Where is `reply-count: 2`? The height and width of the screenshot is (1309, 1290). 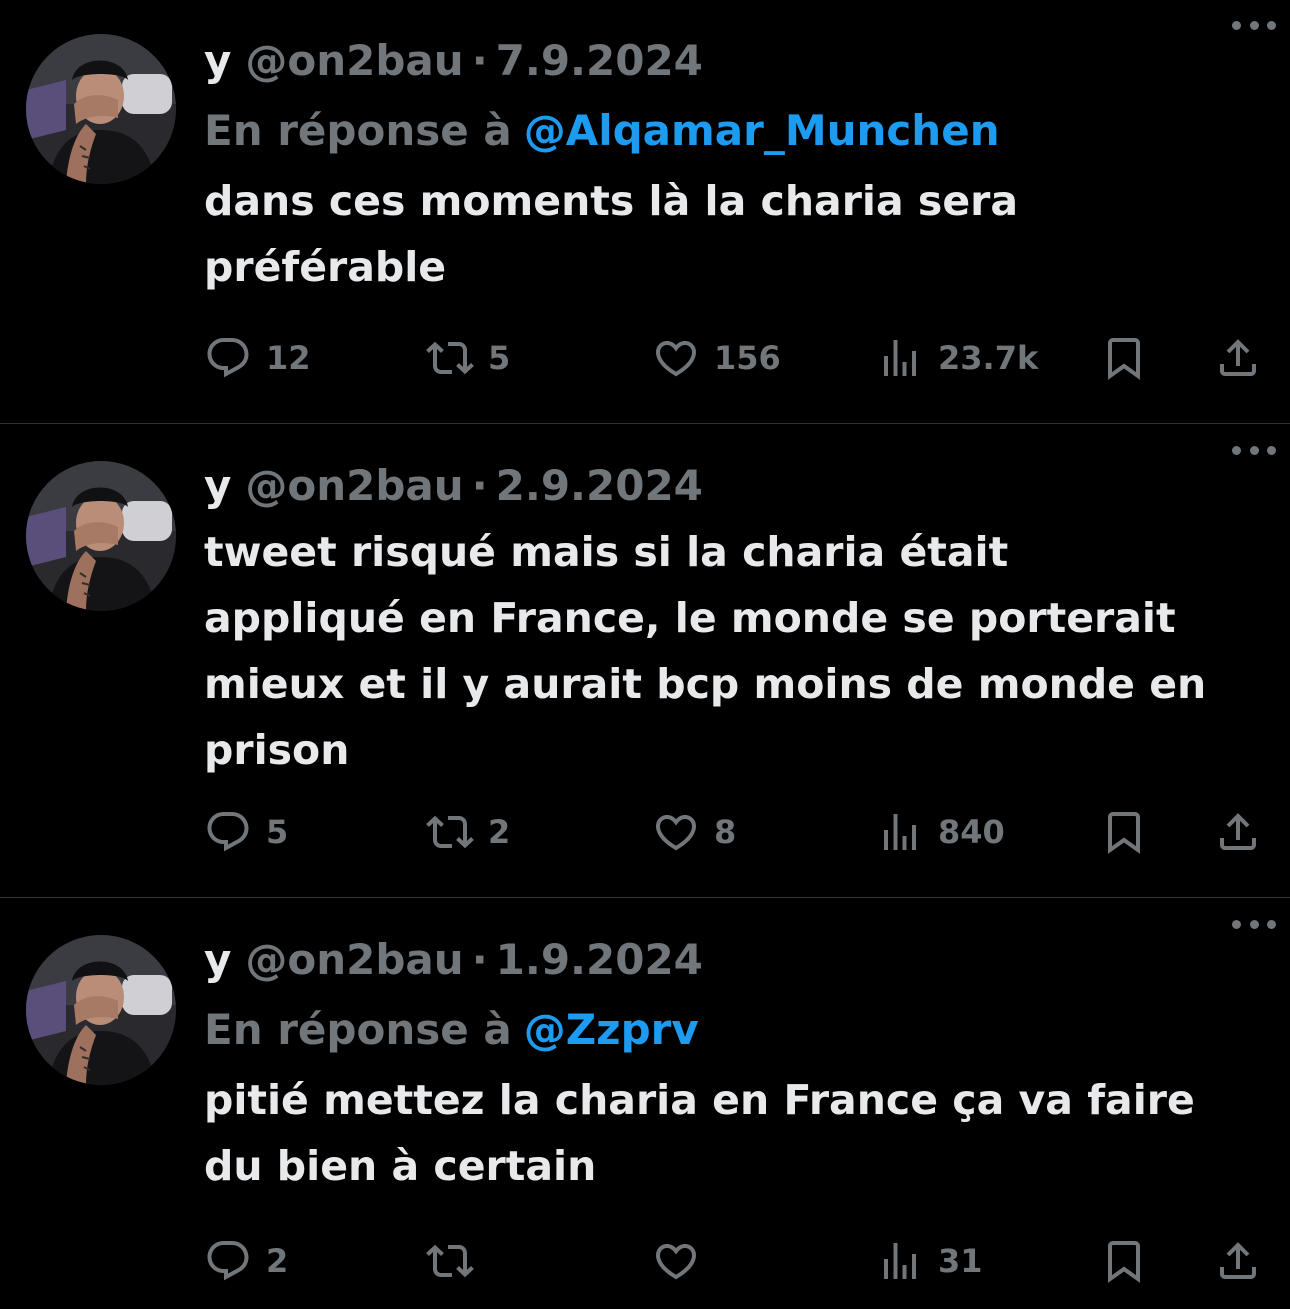
reply-count: 2 is located at coordinates (277, 1261).